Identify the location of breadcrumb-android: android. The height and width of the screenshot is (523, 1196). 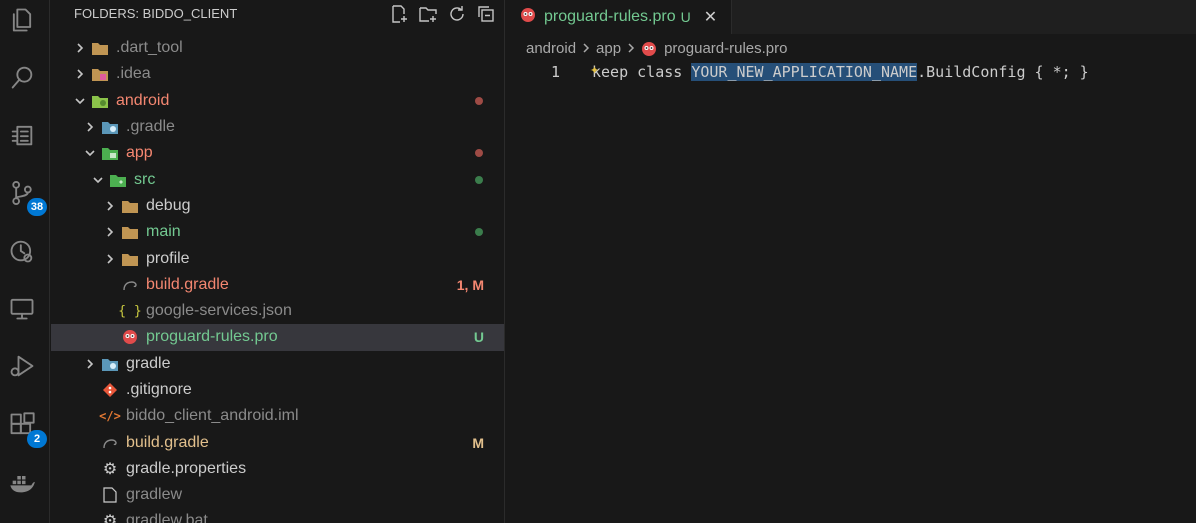
(551, 48).